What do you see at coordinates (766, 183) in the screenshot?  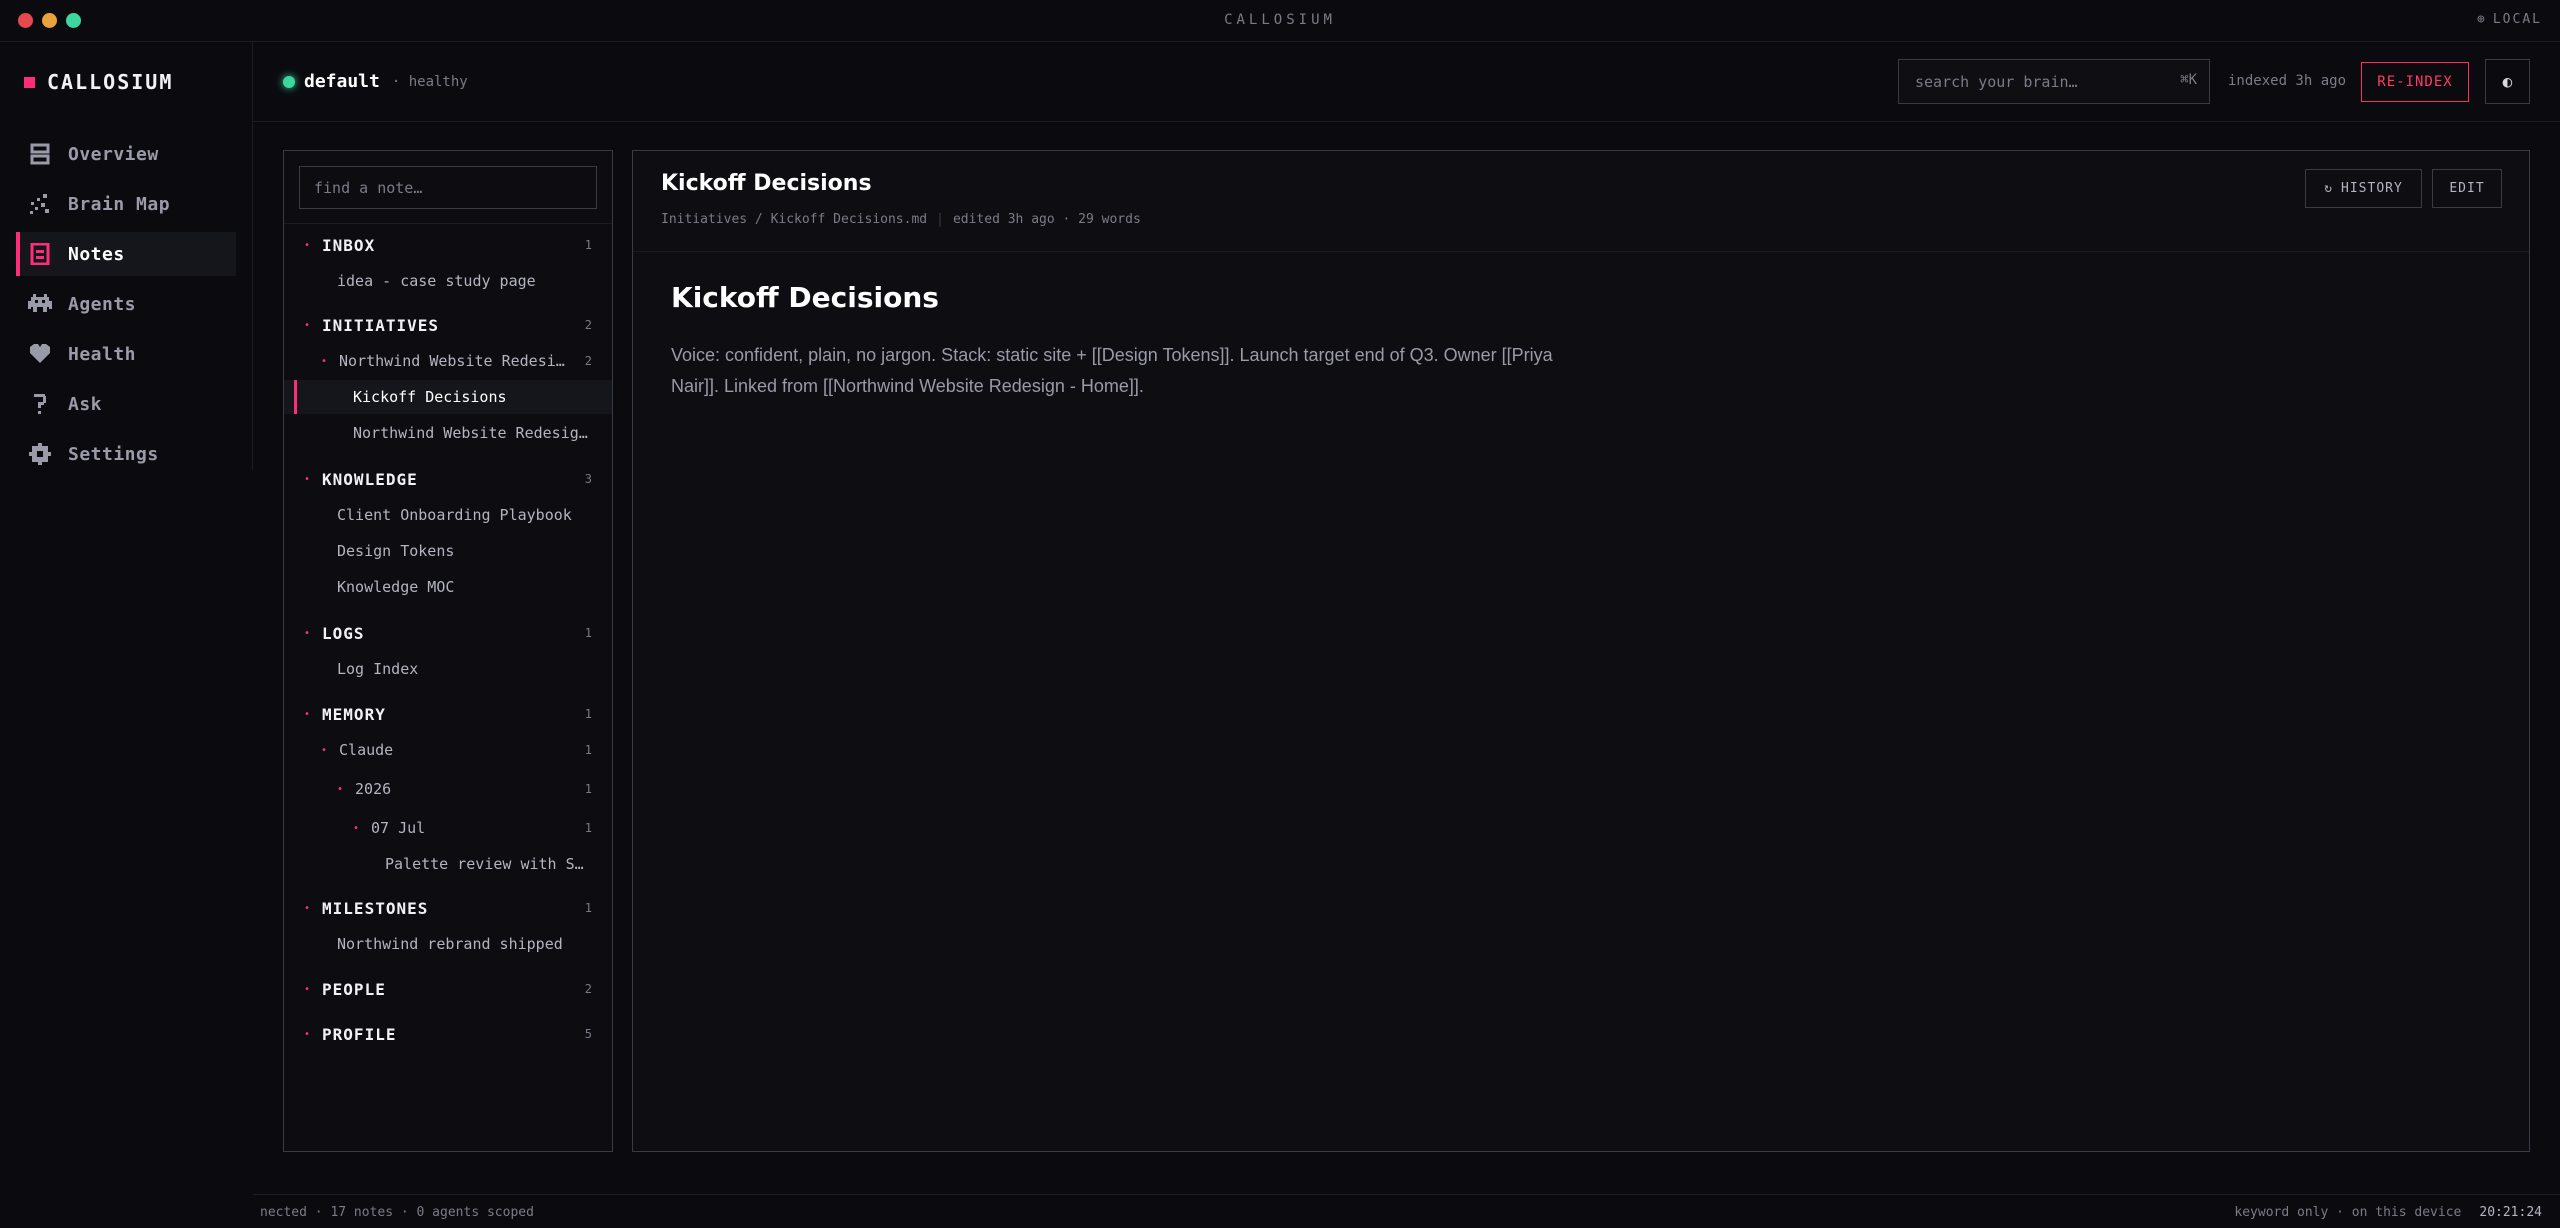 I see `note-title: Kickoff Decisions` at bounding box center [766, 183].